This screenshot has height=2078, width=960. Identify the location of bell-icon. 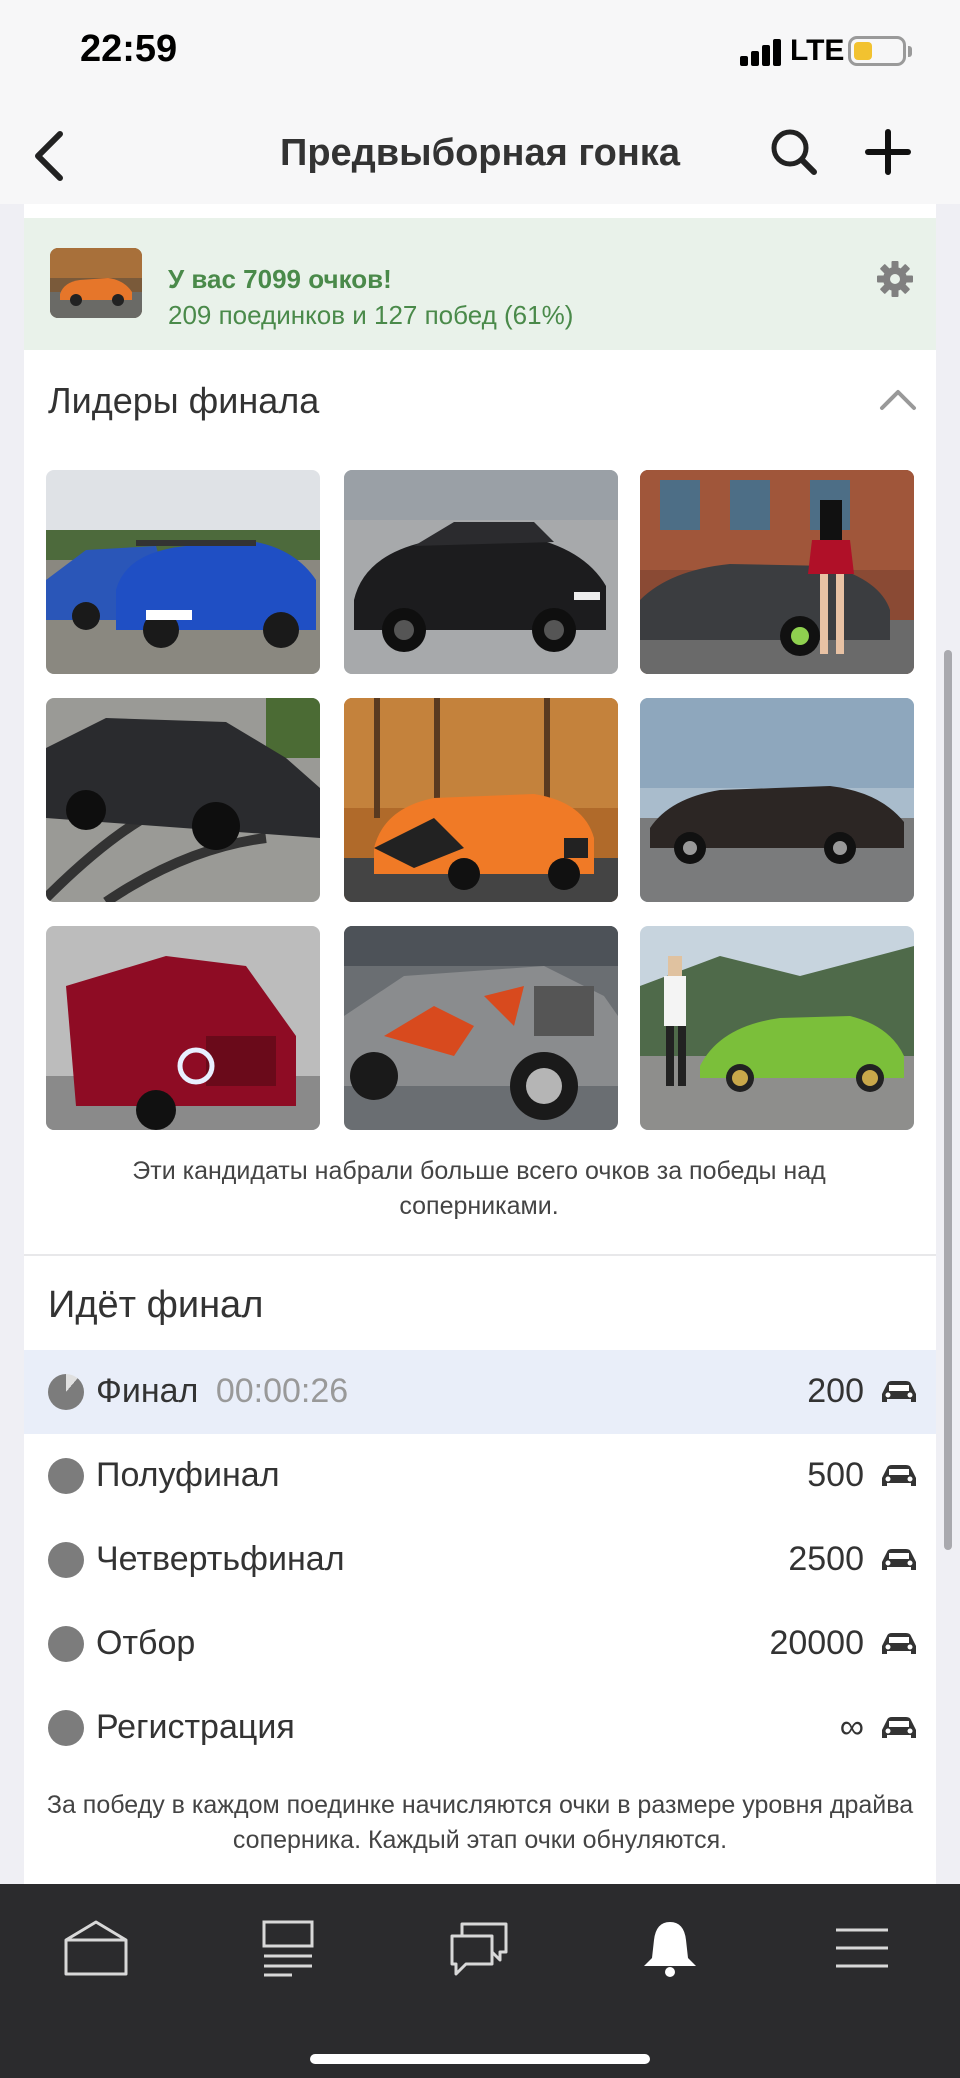
(670, 1948).